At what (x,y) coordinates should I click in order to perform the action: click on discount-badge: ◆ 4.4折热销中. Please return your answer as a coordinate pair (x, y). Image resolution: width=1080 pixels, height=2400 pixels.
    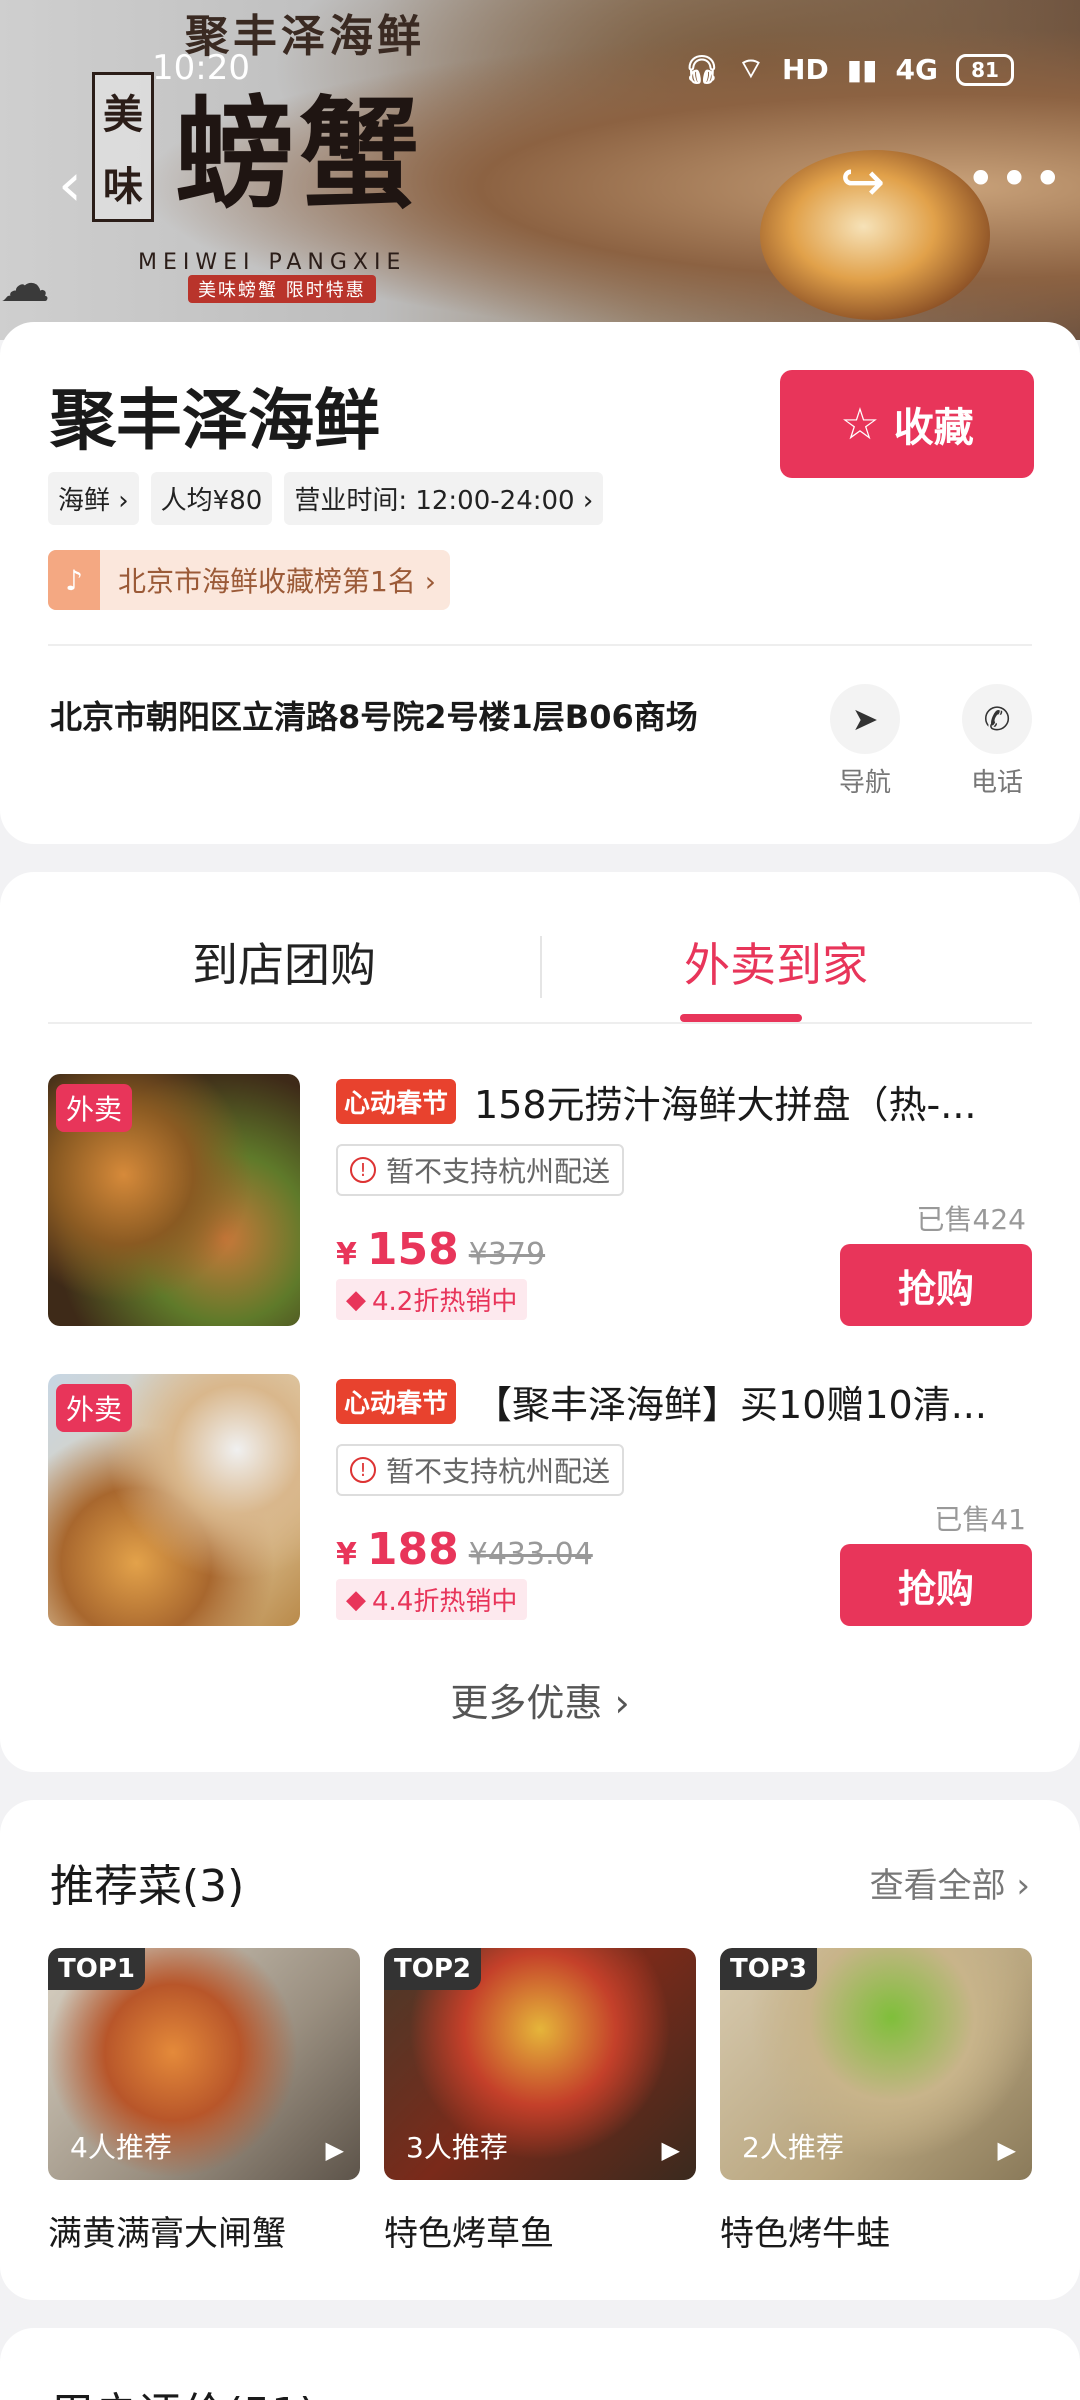
    Looking at the image, I should click on (432, 1599).